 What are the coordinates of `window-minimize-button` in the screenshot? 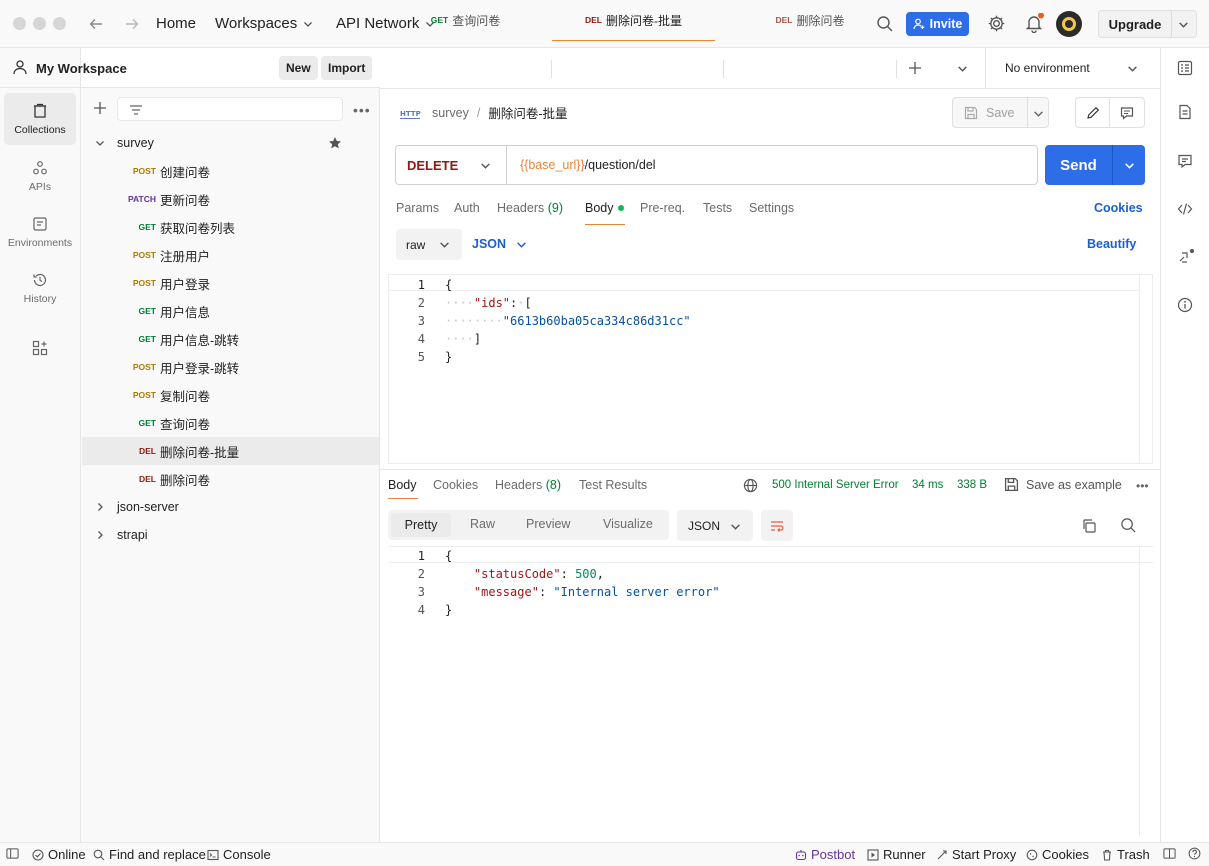 It's located at (39, 23).